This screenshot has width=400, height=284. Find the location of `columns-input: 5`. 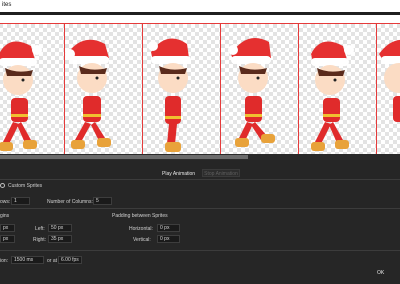

columns-input: 5 is located at coordinates (102, 201).